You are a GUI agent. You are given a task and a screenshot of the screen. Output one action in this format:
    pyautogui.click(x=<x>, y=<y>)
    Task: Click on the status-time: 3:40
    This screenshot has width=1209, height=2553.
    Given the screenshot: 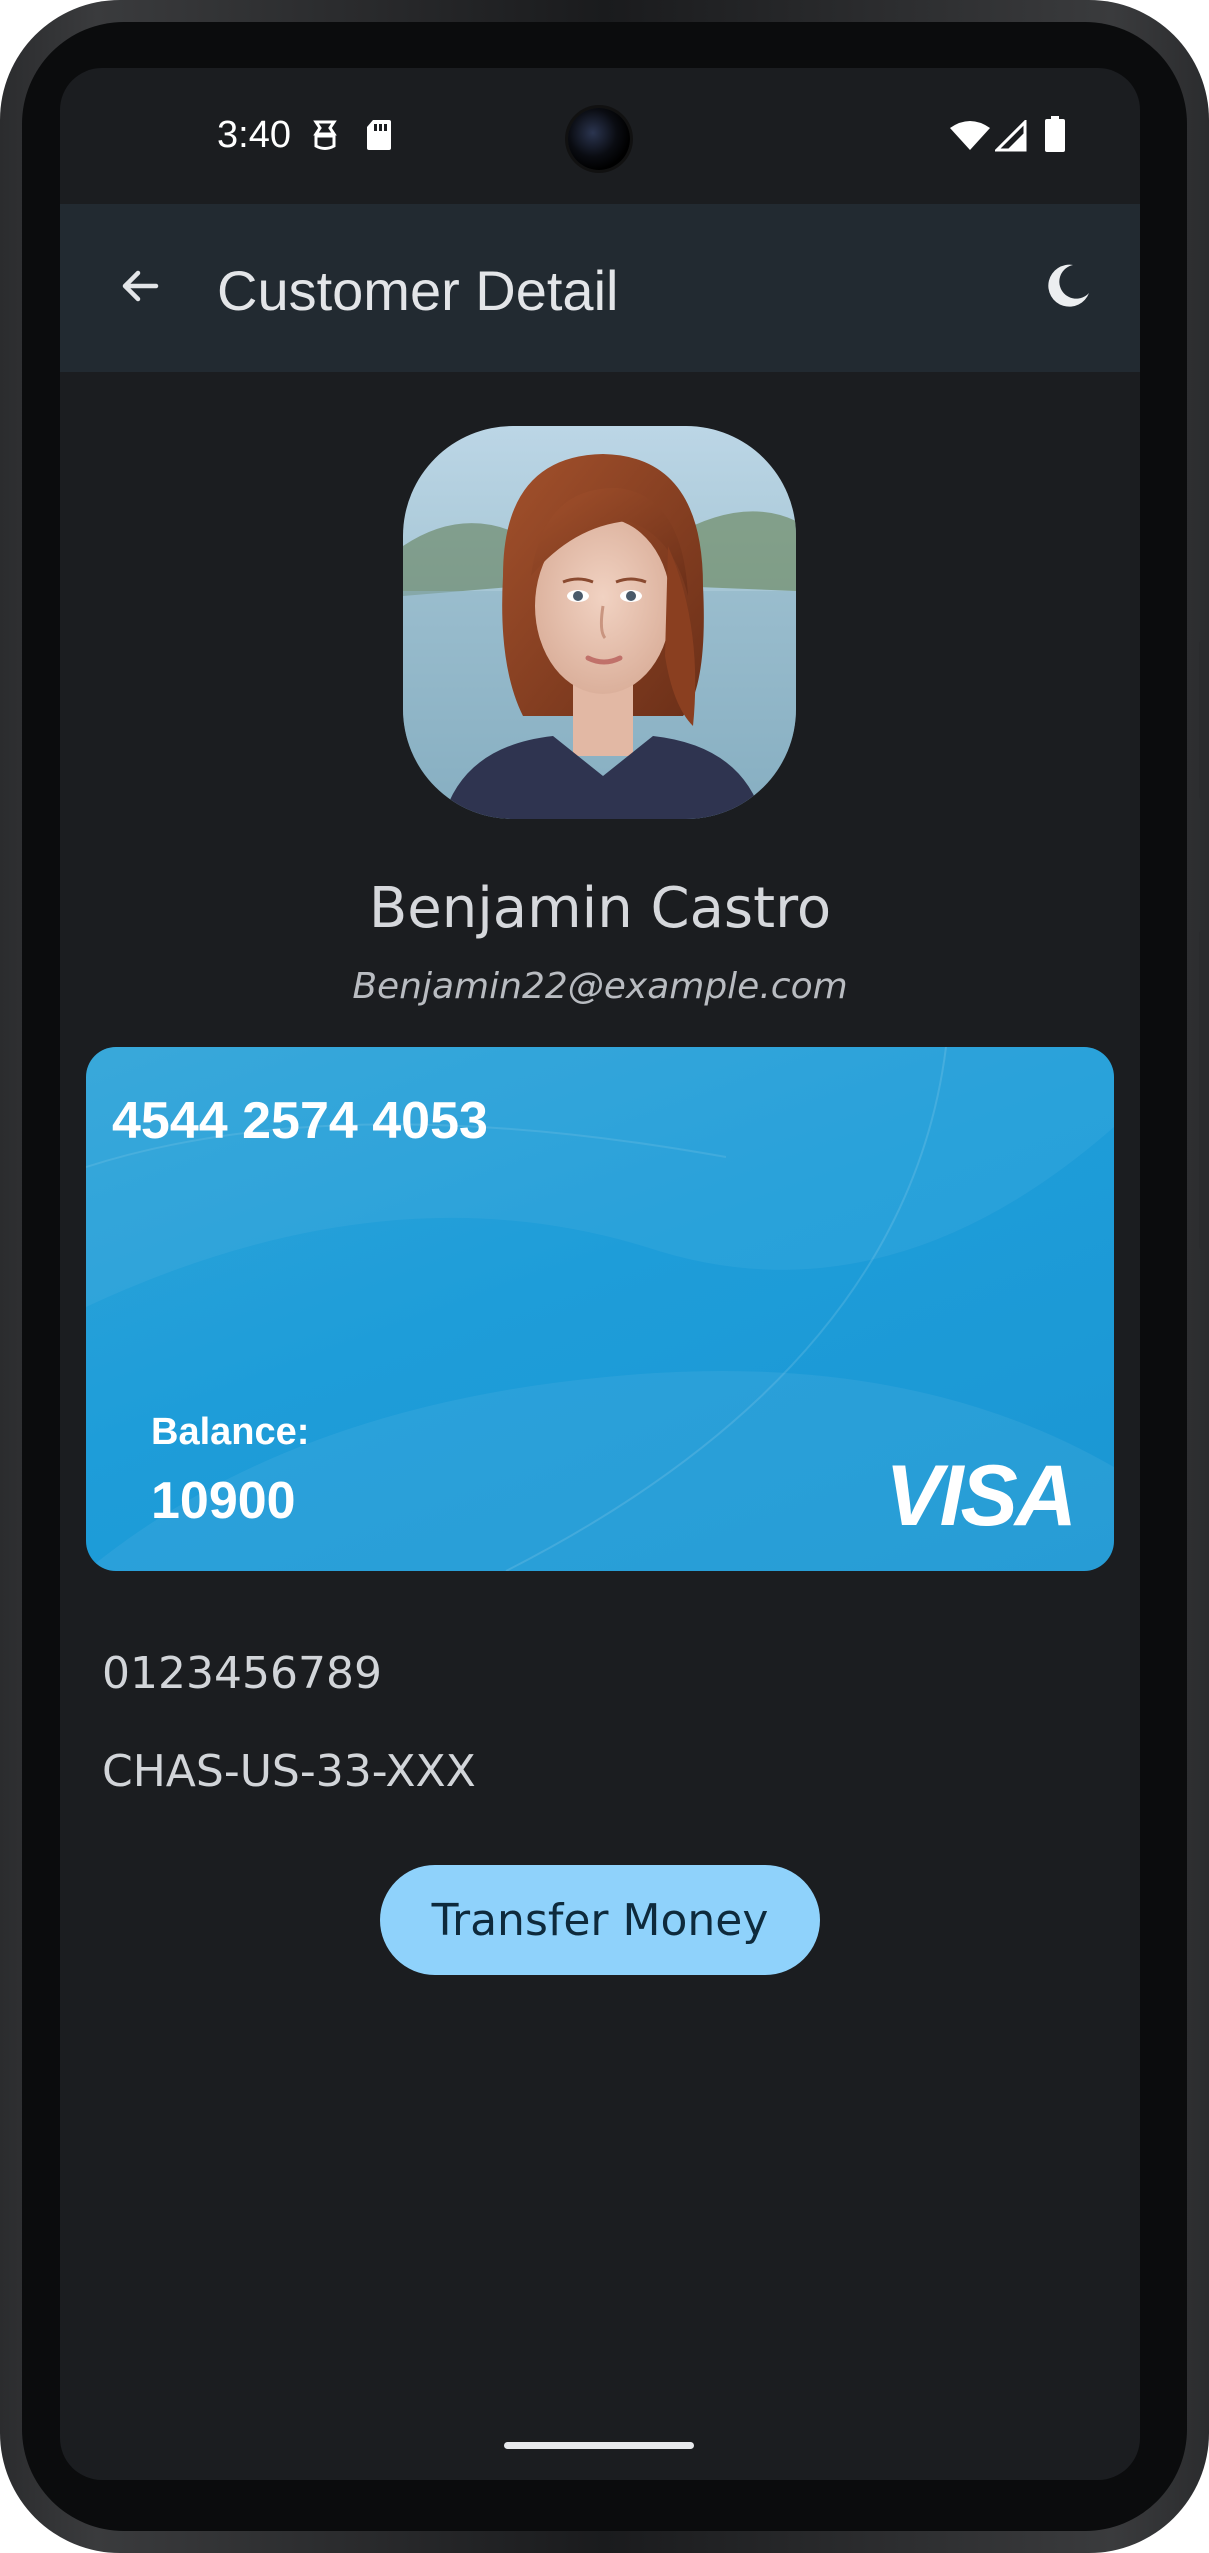 What is the action you would take?
    pyautogui.click(x=254, y=135)
    